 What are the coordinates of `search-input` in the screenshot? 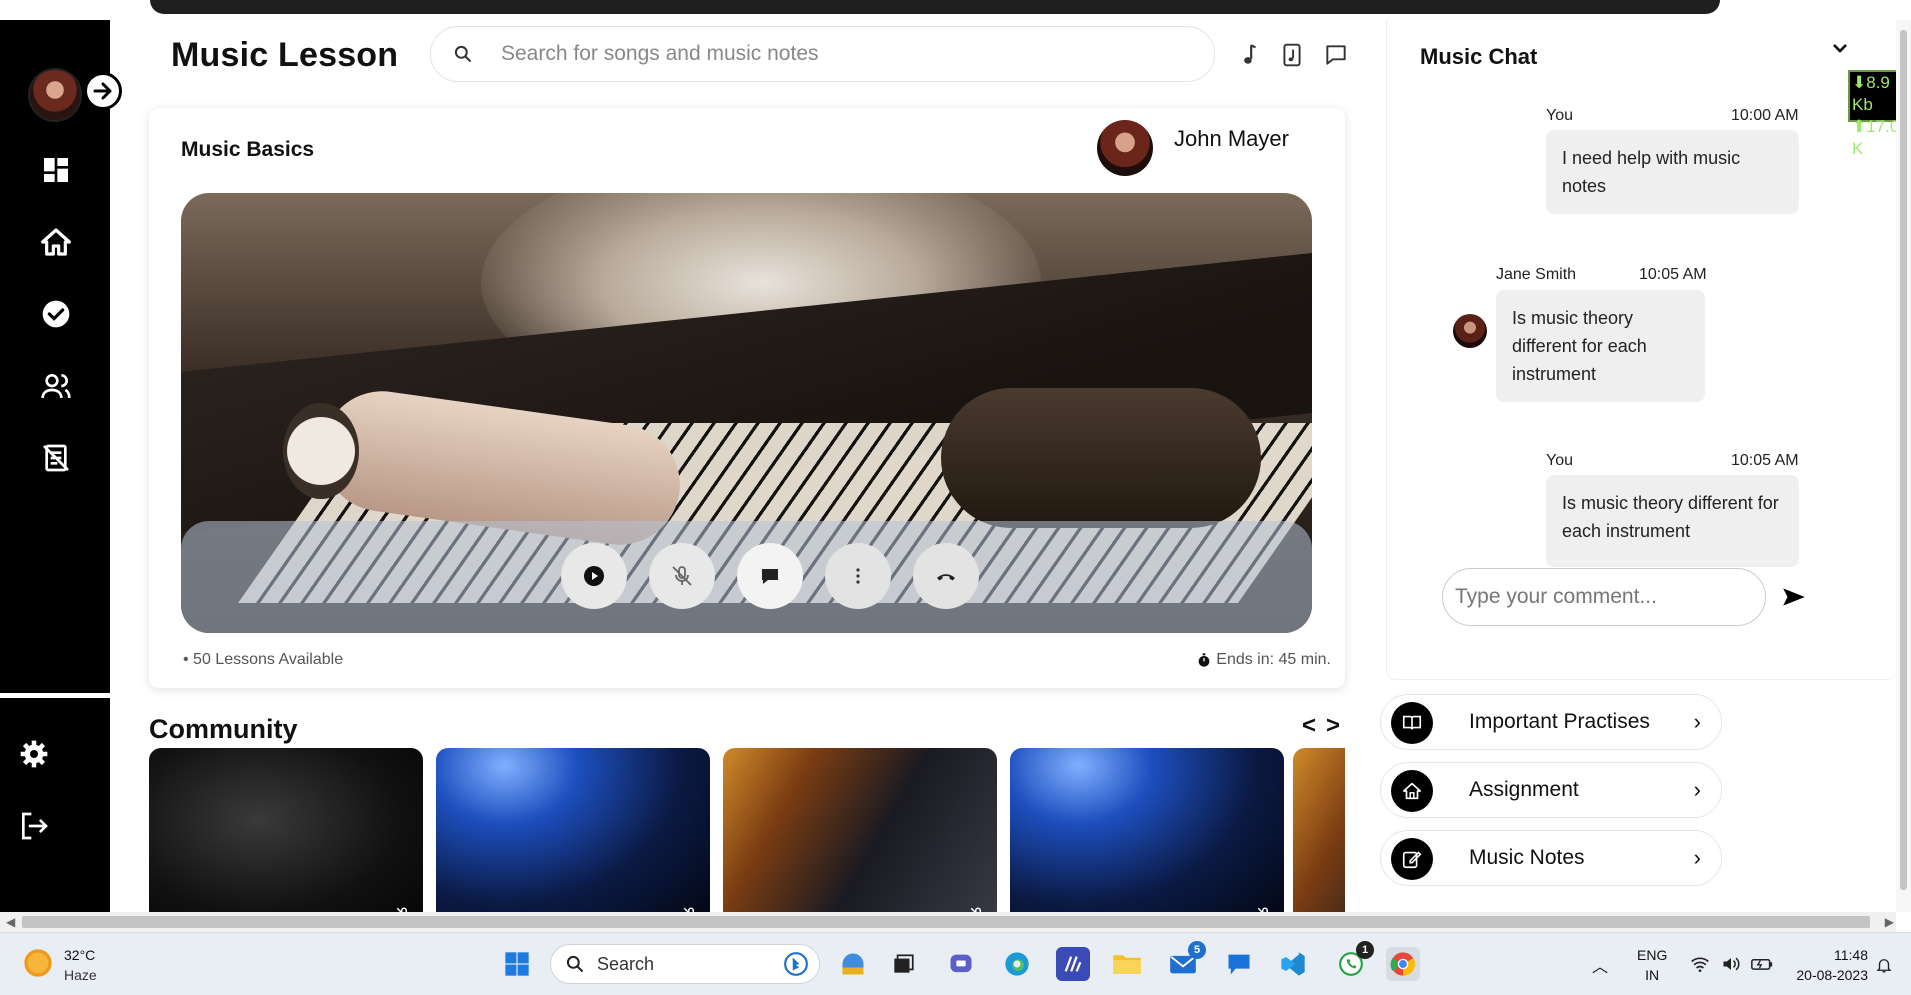 It's located at (841, 54).